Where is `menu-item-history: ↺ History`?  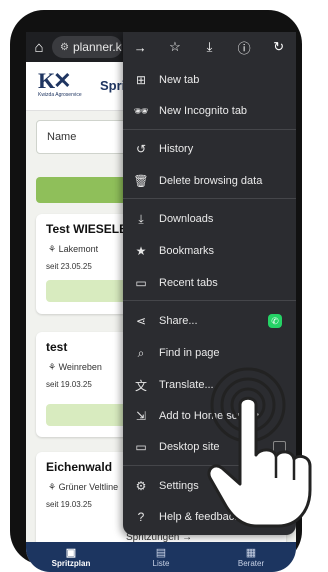
menu-item-history: ↺ History is located at coordinates (209, 149).